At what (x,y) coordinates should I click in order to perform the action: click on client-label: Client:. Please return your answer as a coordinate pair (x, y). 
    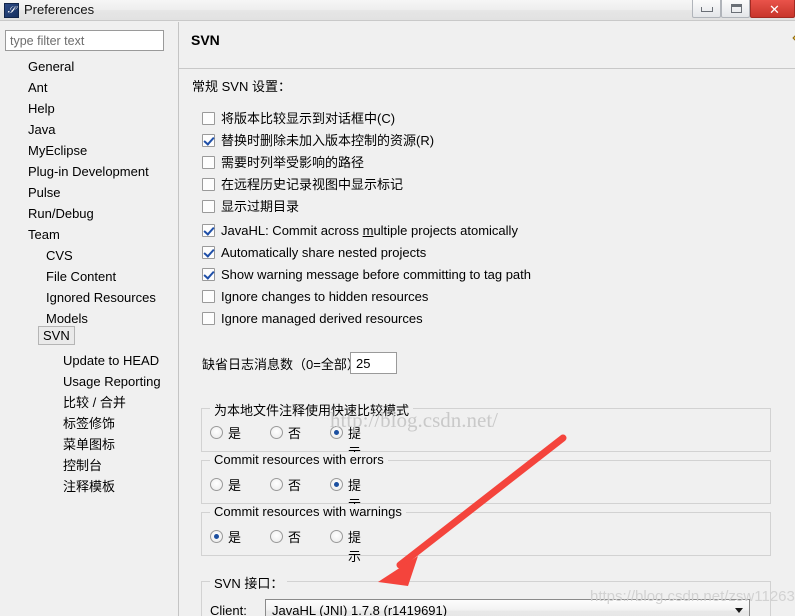
    Looking at the image, I should click on (228, 609).